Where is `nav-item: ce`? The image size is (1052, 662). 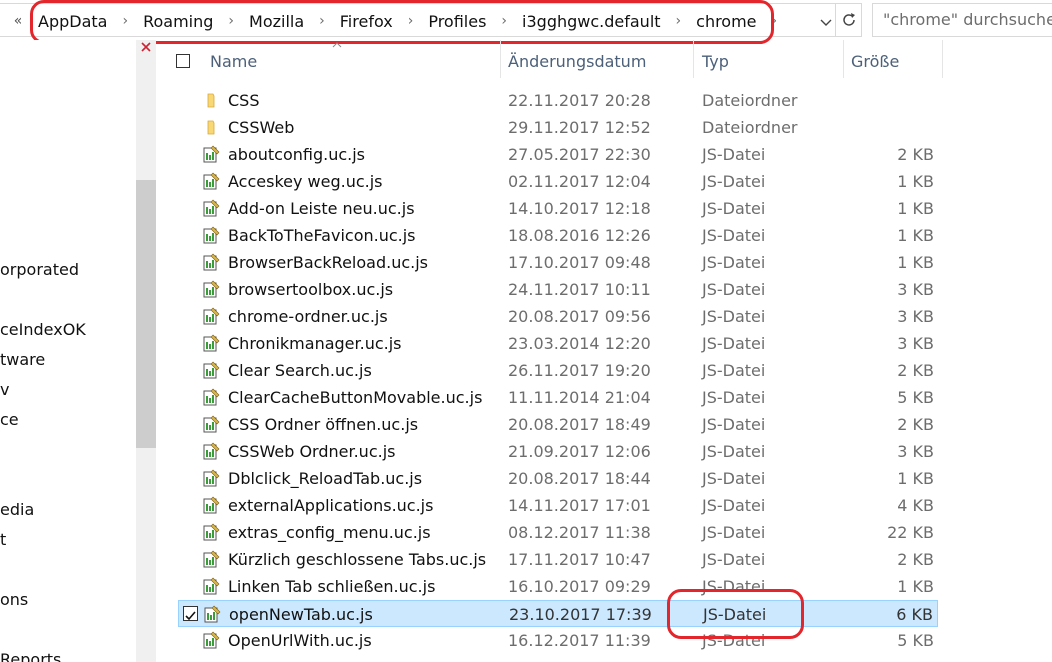 nav-item: ce is located at coordinates (9, 419).